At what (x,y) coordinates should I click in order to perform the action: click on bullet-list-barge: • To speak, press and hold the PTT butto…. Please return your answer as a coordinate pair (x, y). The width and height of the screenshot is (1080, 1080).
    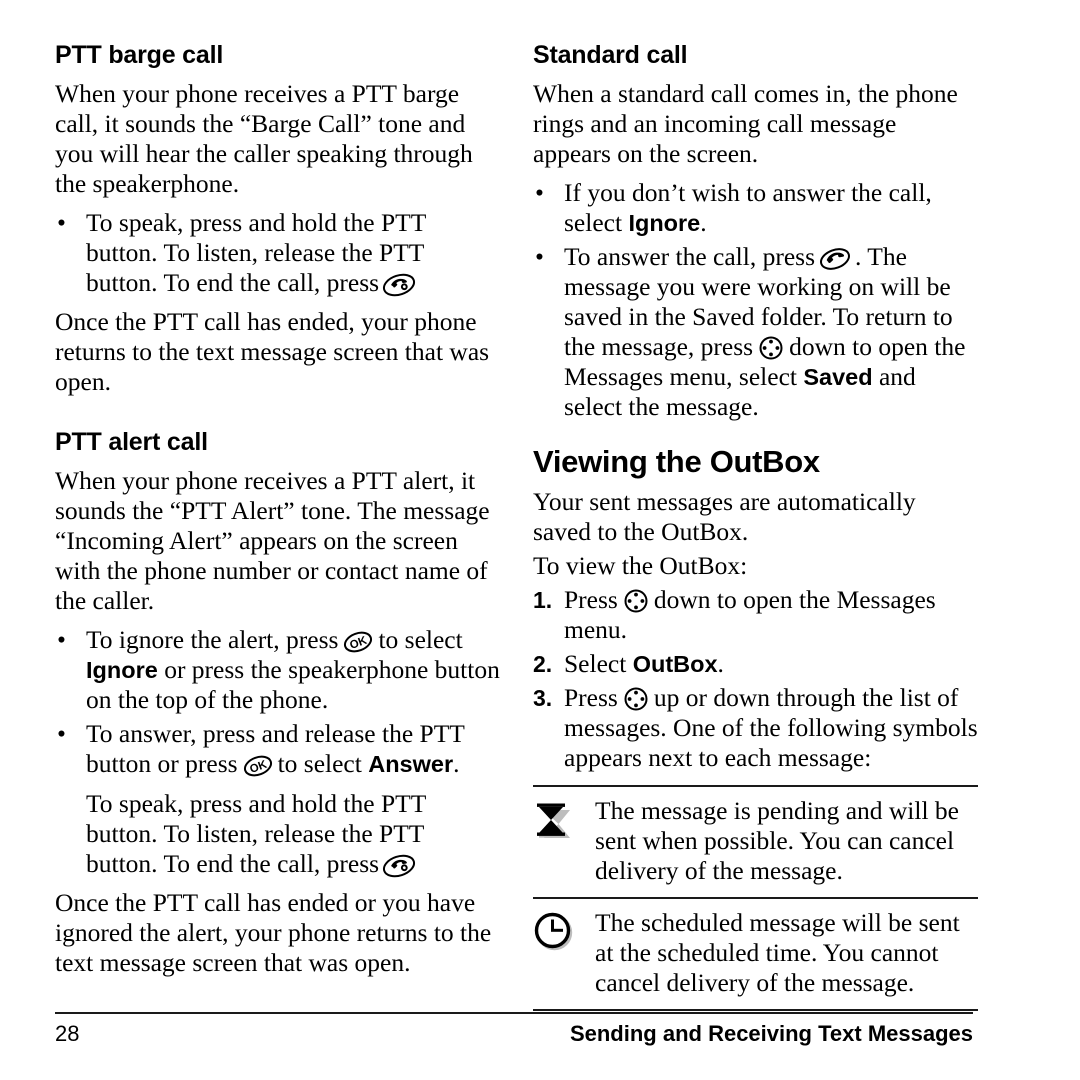
    Looking at the image, I should click on (277, 253).